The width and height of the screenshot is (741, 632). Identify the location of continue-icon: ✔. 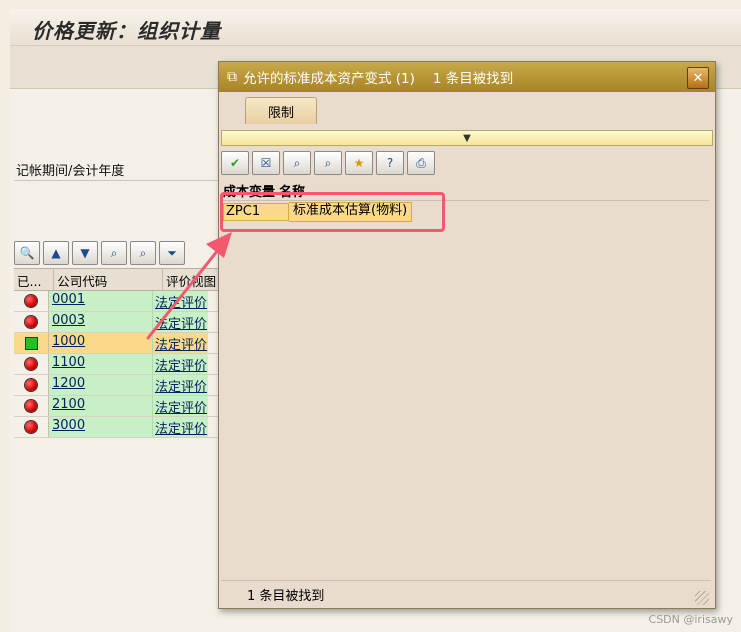
(235, 163).